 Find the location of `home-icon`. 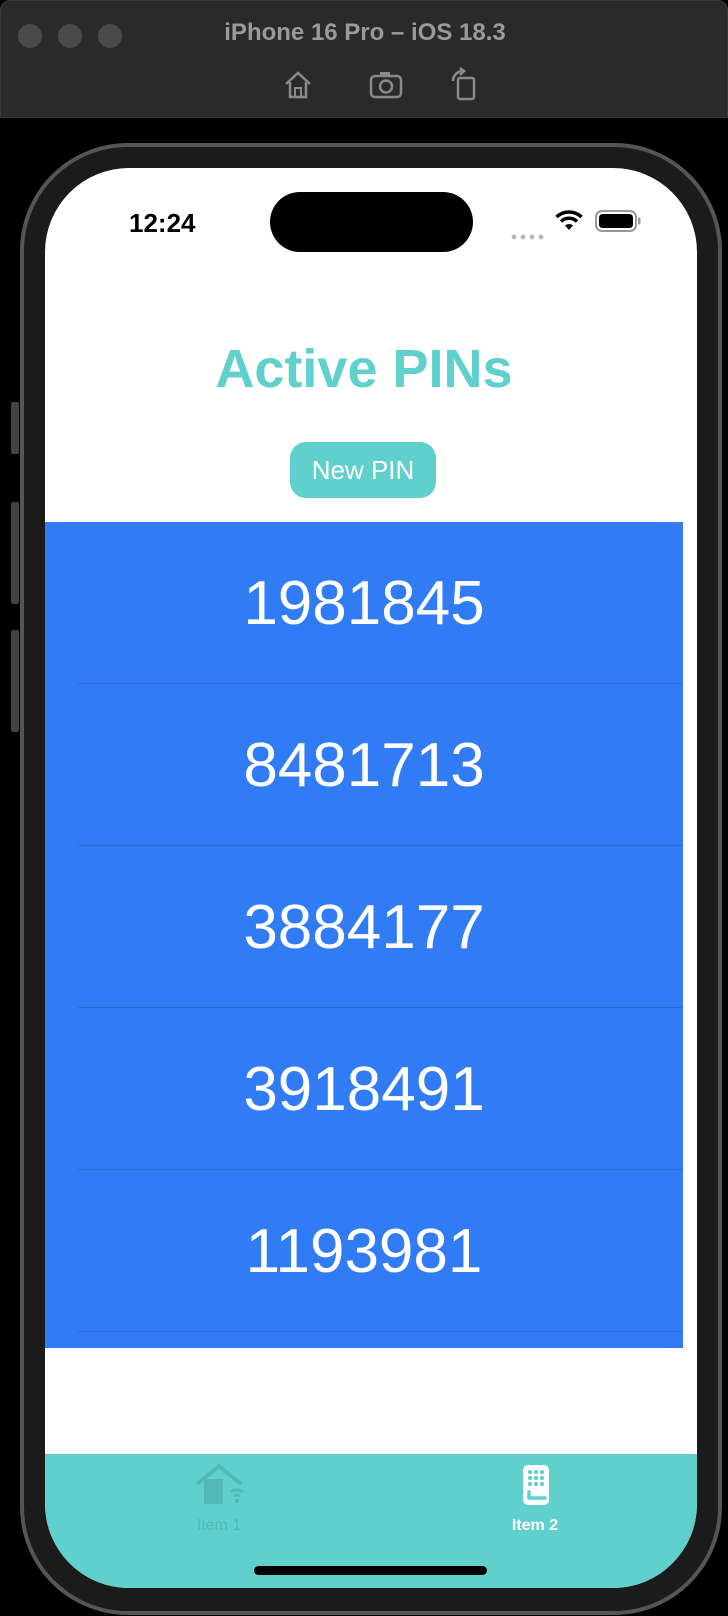

home-icon is located at coordinates (298, 85).